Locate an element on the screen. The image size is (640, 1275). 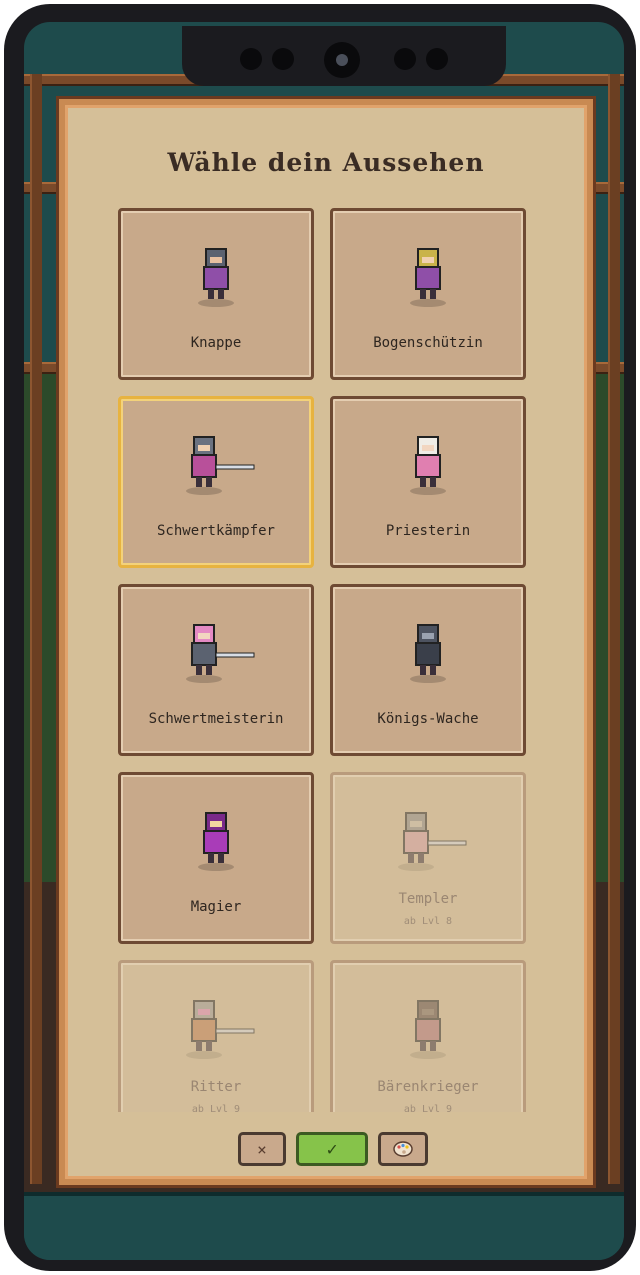
close-icon: × is located at coordinates (262, 1149).